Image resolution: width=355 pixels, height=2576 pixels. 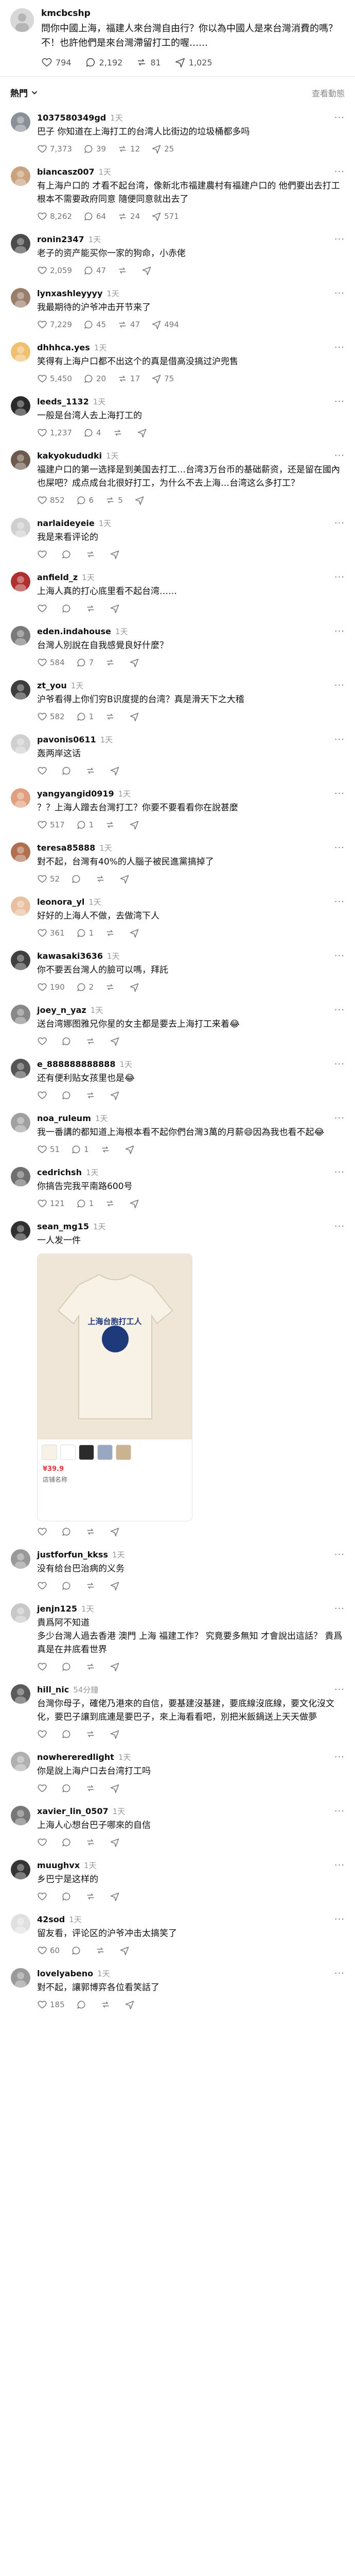 I want to click on comment-username: zt_you, so click(x=52, y=685).